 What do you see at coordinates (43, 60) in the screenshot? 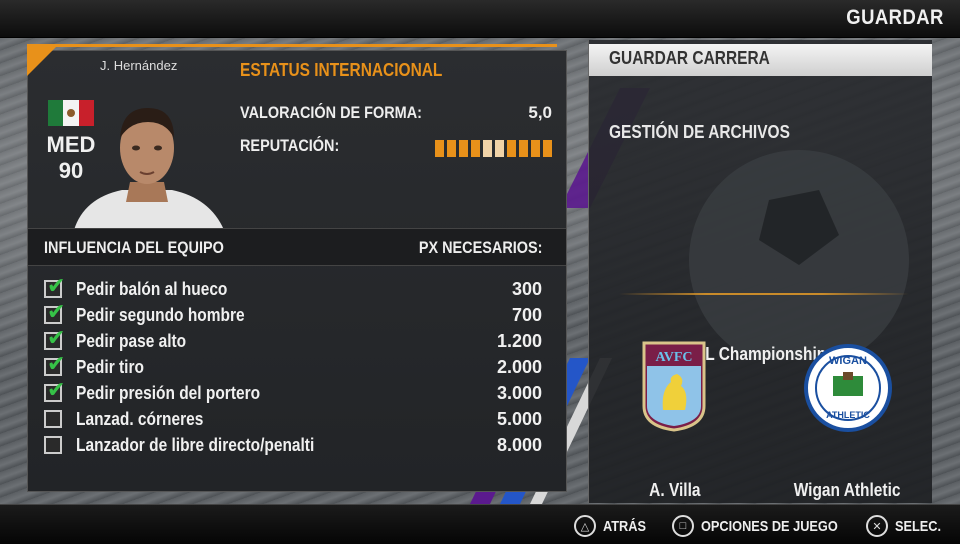
I see `panel-accent-corner` at bounding box center [43, 60].